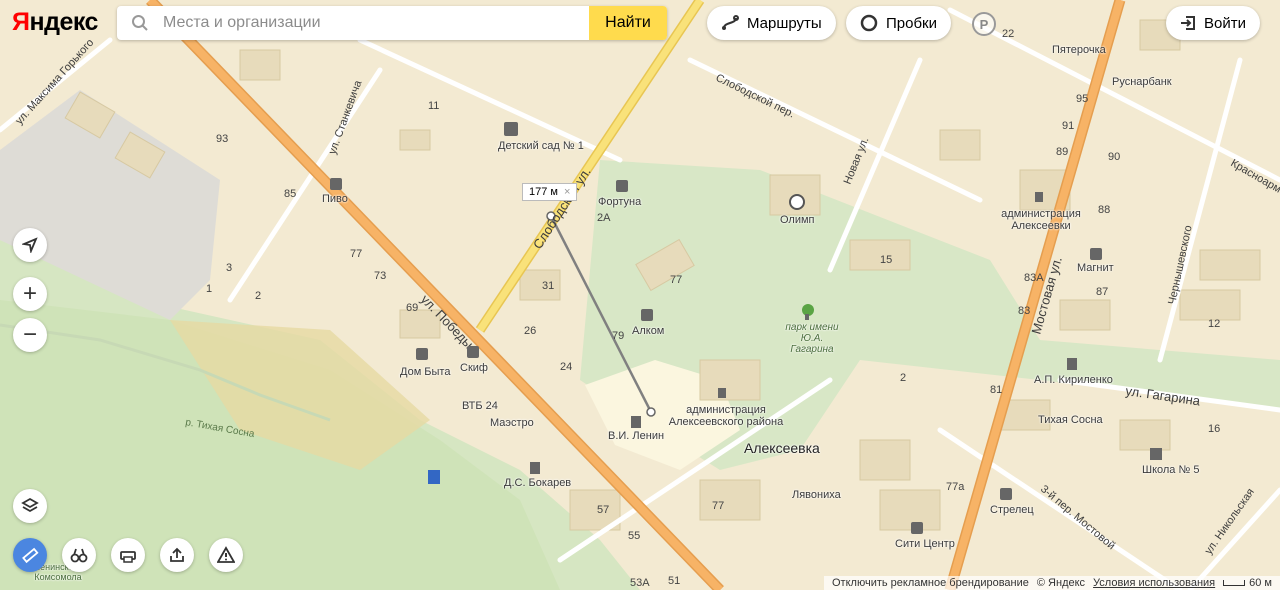 The height and width of the screenshot is (590, 1280). What do you see at coordinates (1114, 157) in the screenshot?
I see `house-number: 90` at bounding box center [1114, 157].